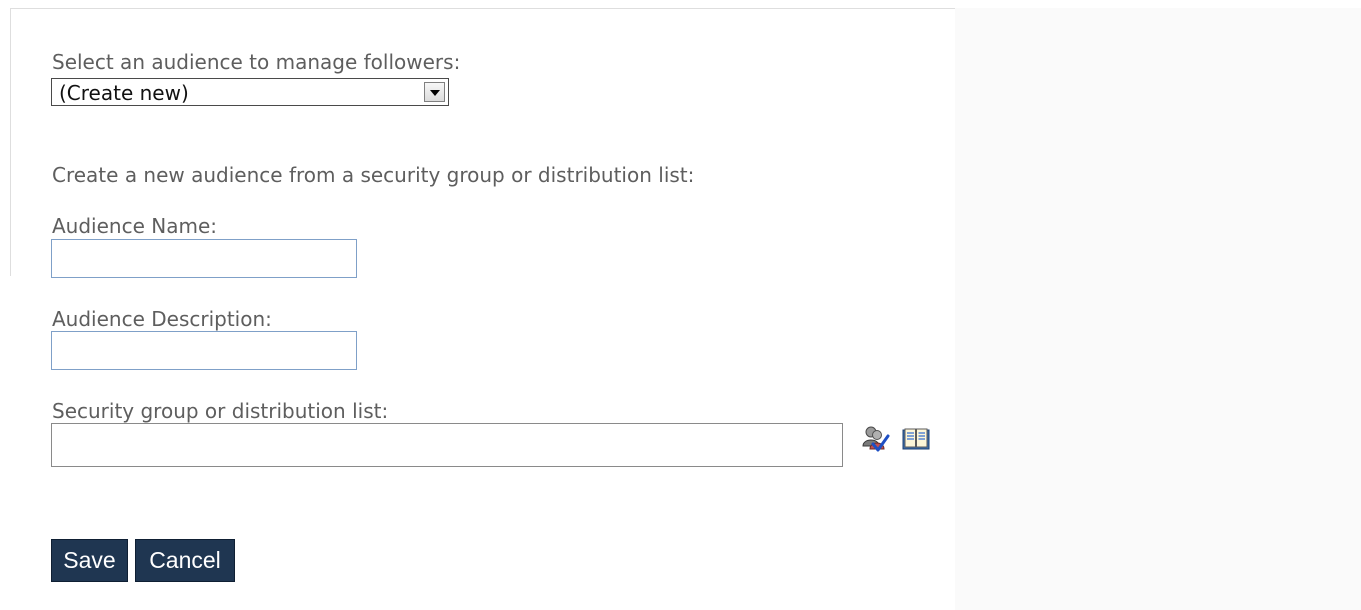 This screenshot has height=610, width=1361. What do you see at coordinates (204, 350) in the screenshot?
I see `audience-description-input` at bounding box center [204, 350].